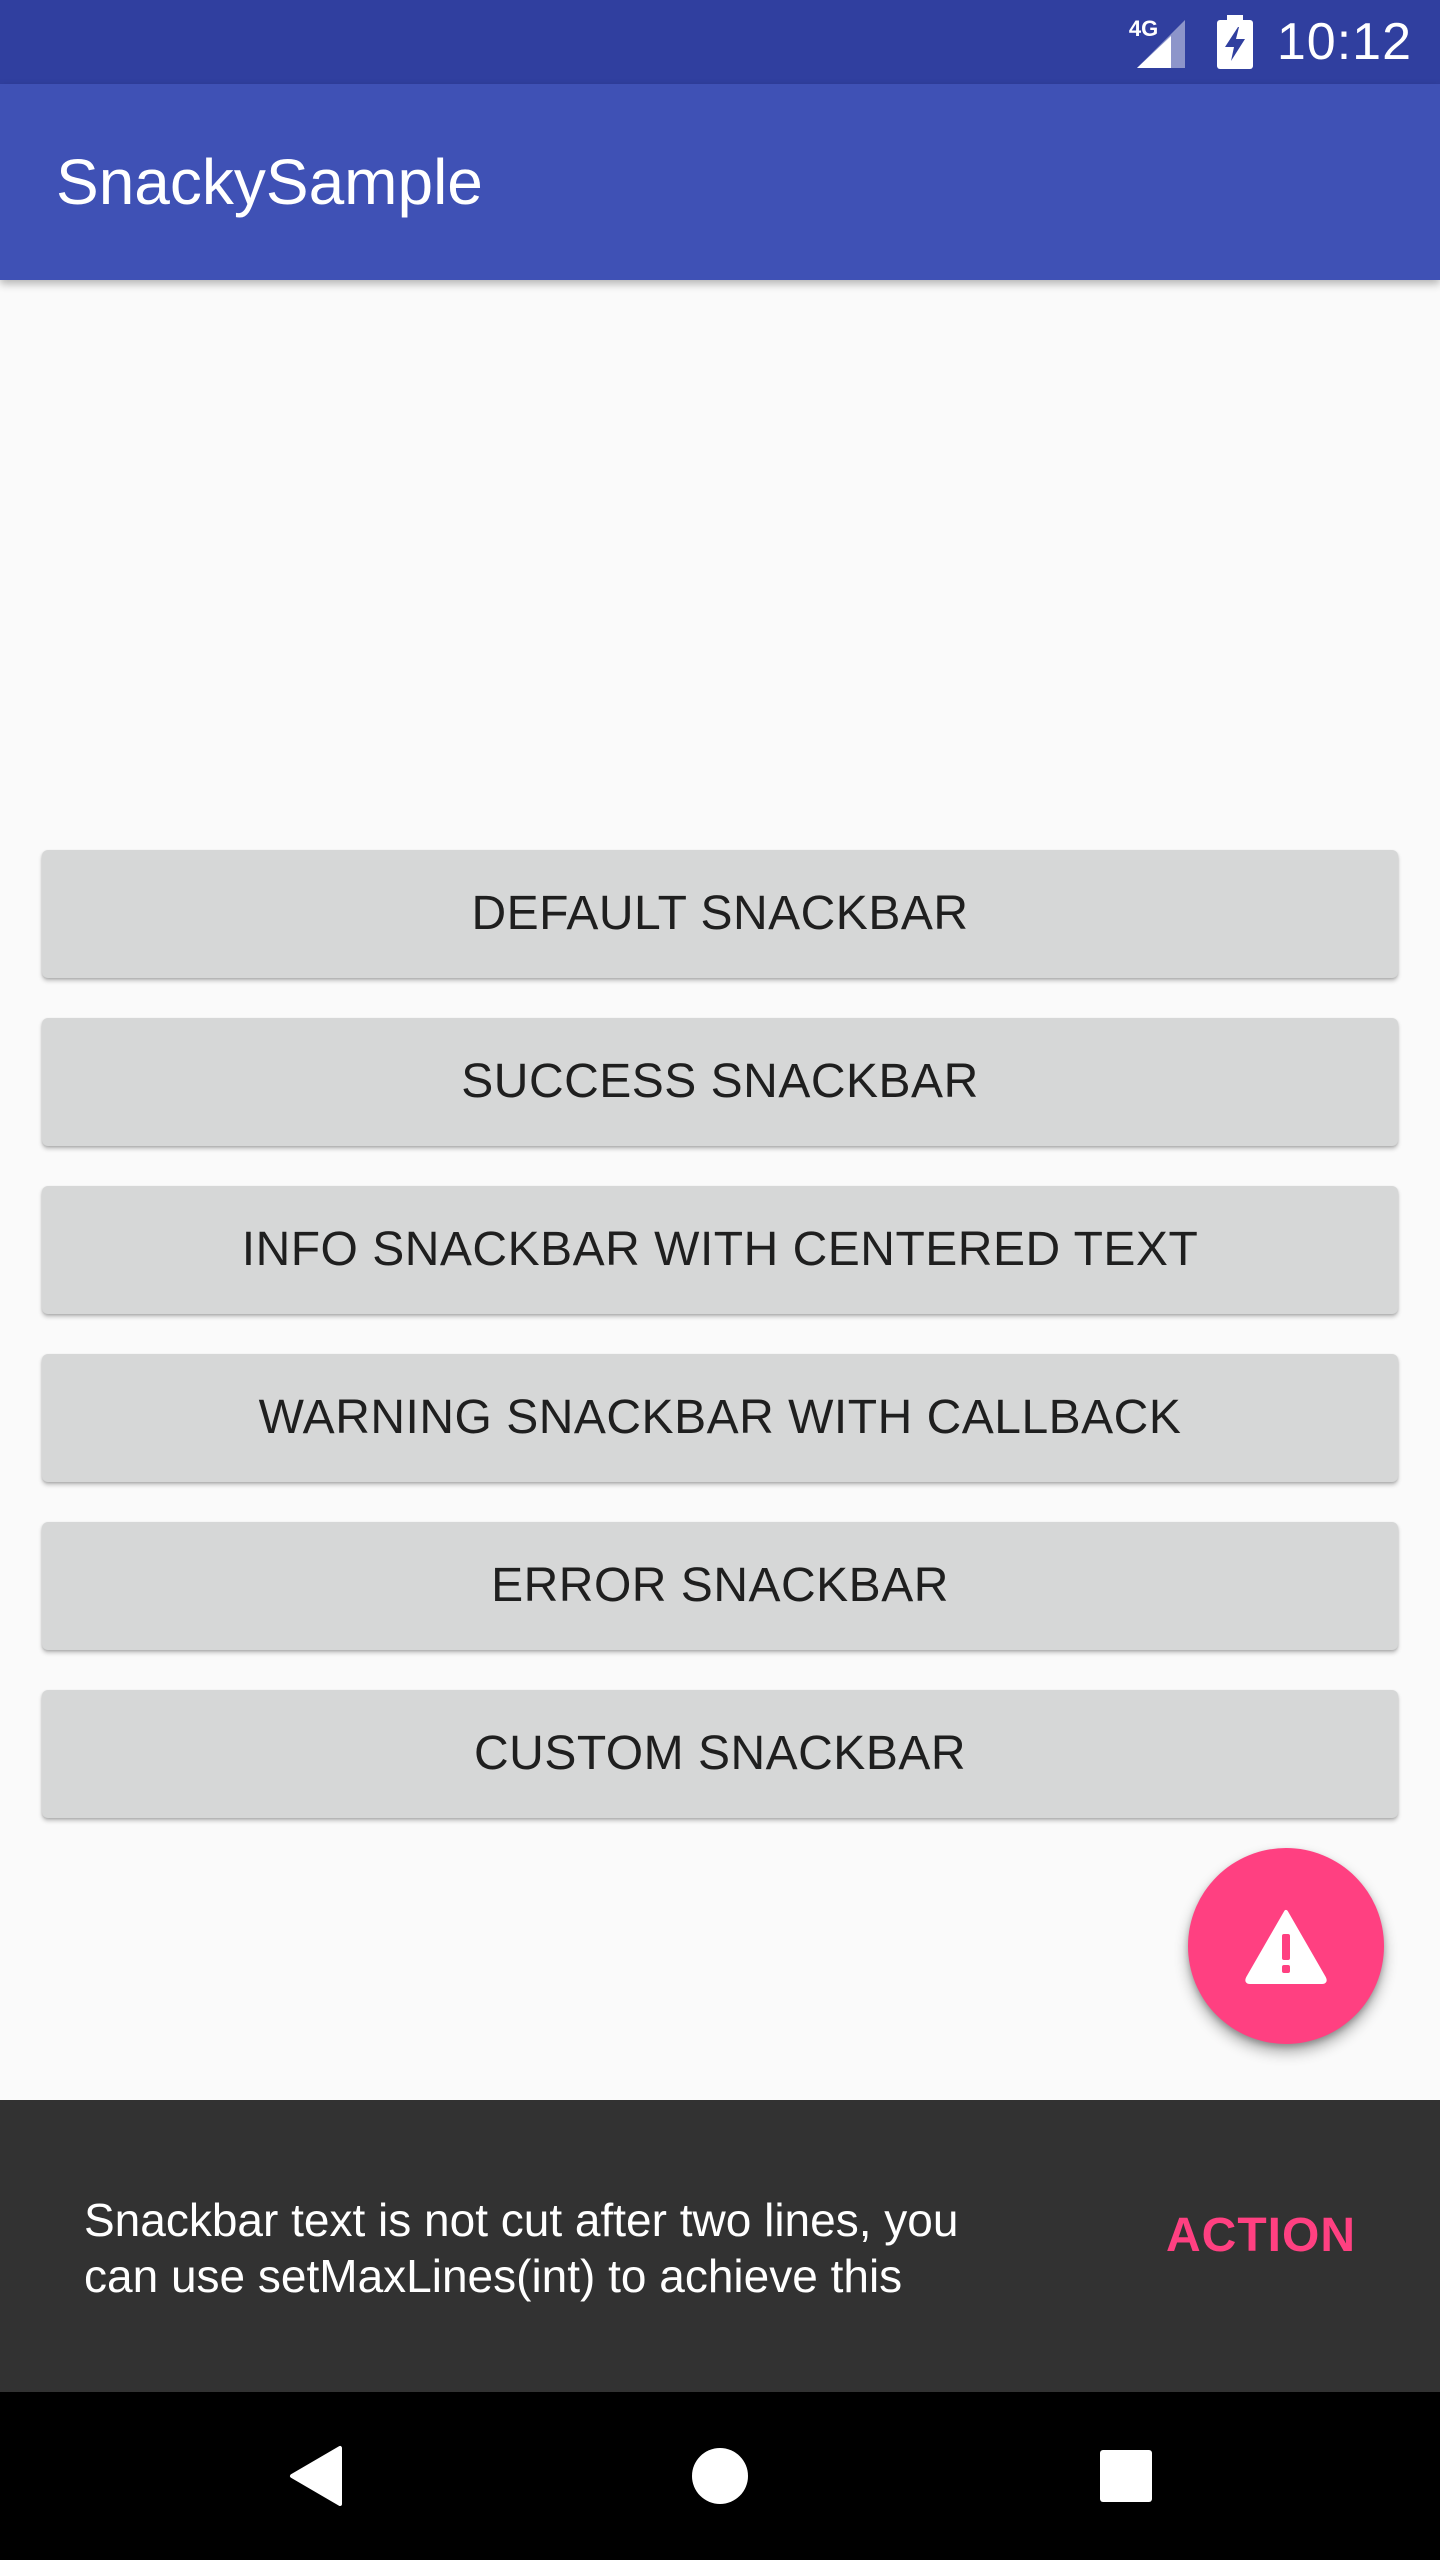  I want to click on app-title: SnackySample, so click(269, 182).